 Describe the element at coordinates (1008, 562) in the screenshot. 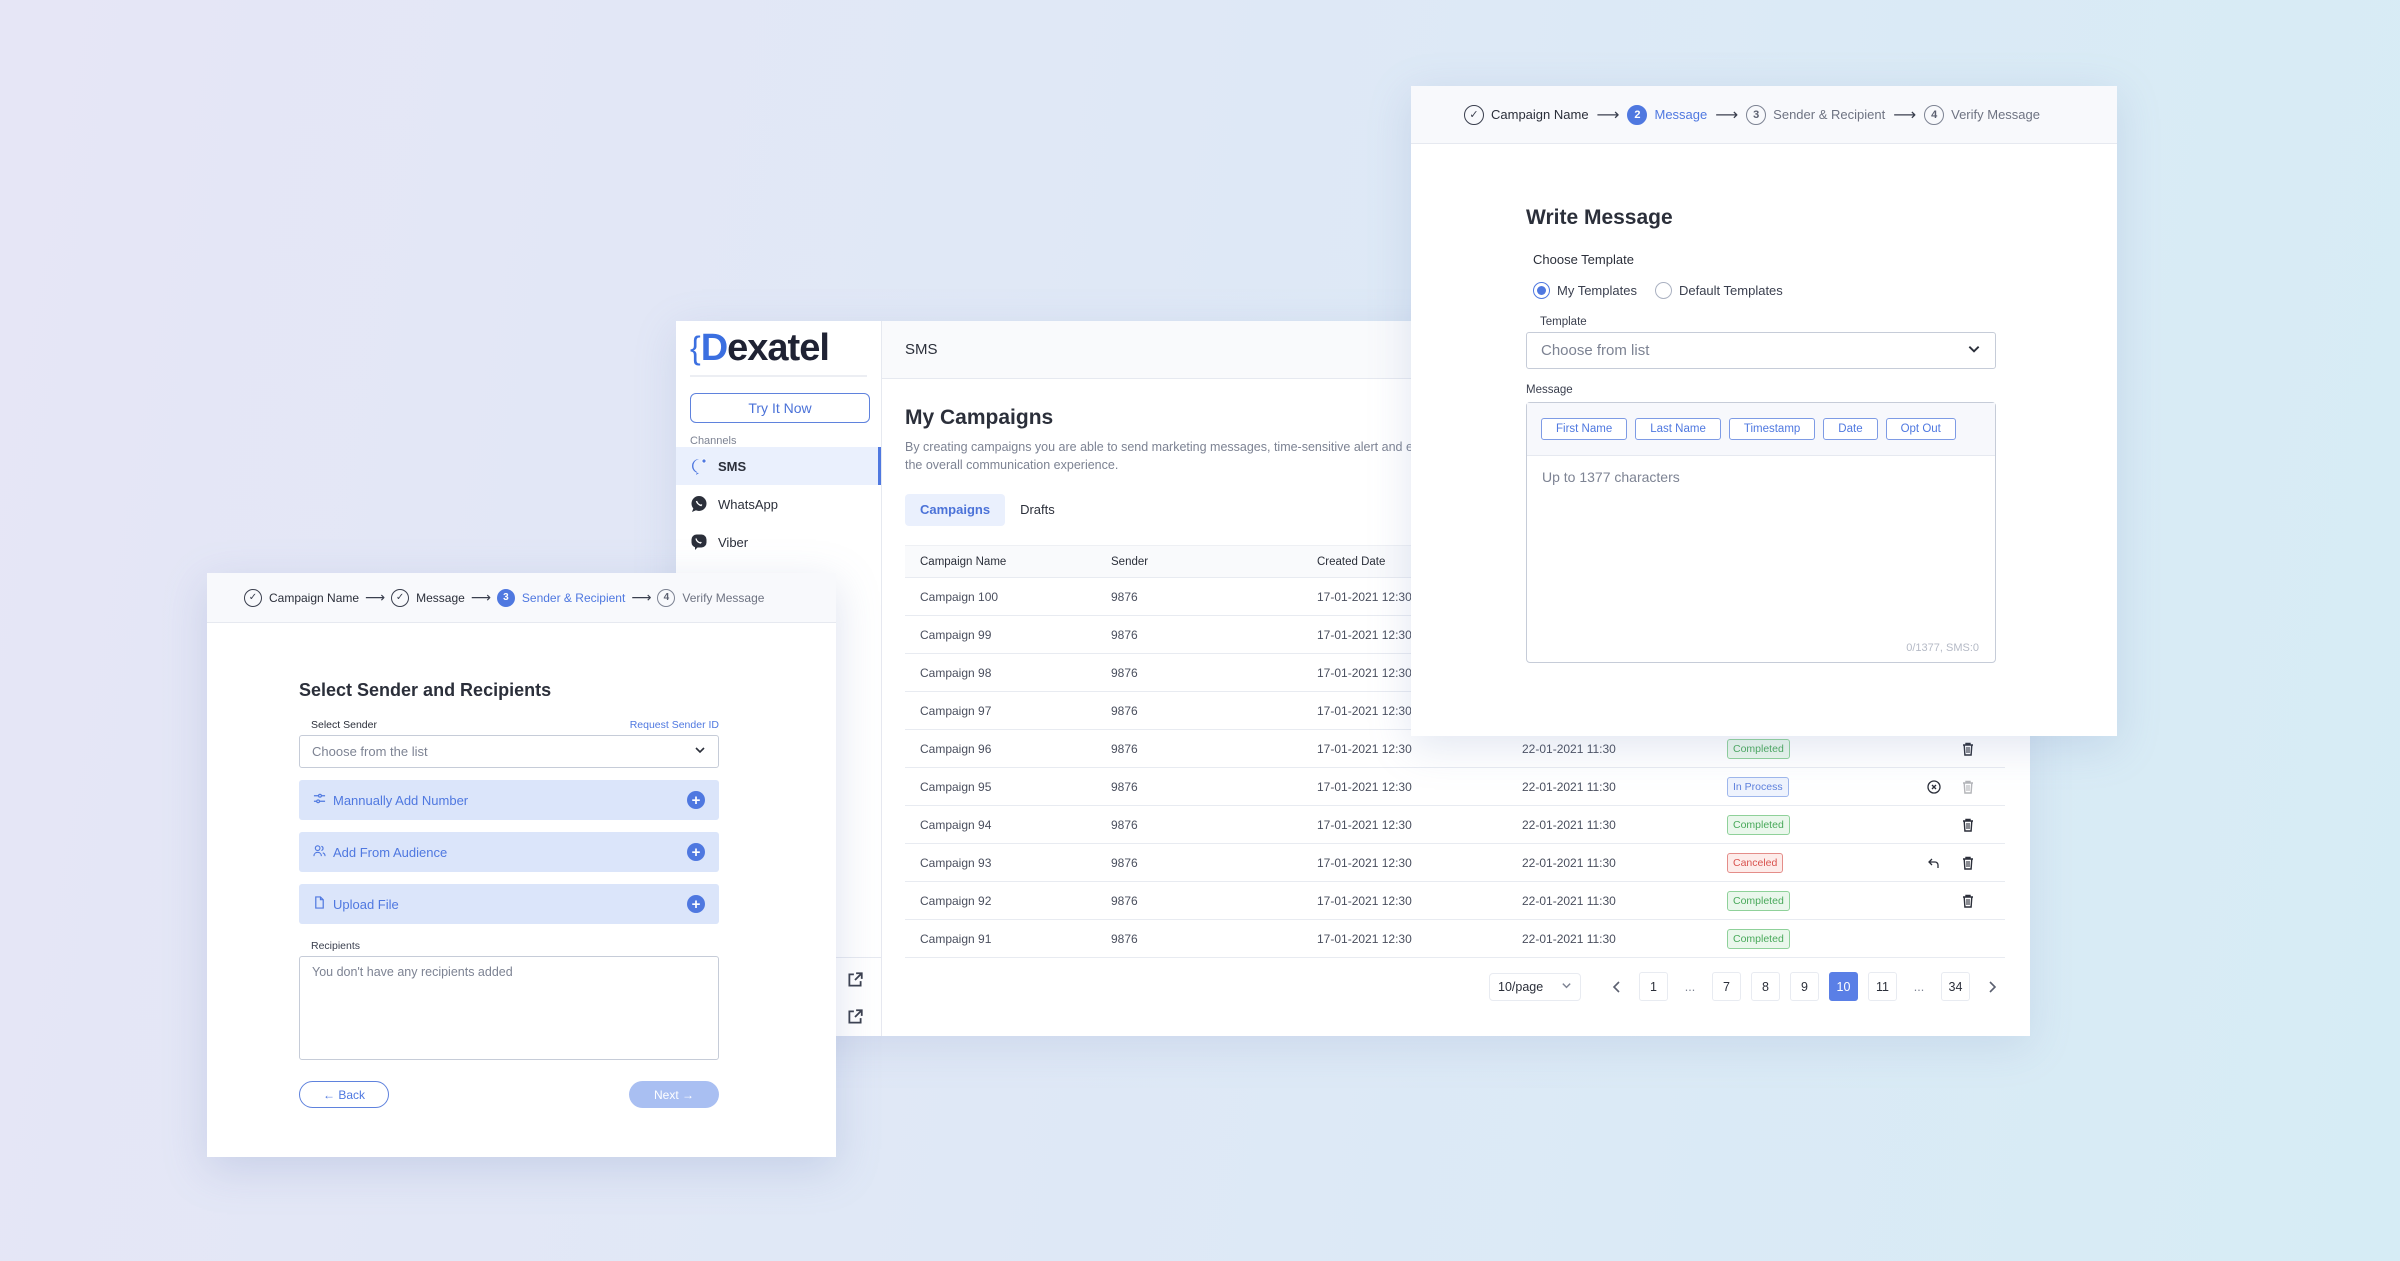

I see `column-header: Campaign Name` at that location.